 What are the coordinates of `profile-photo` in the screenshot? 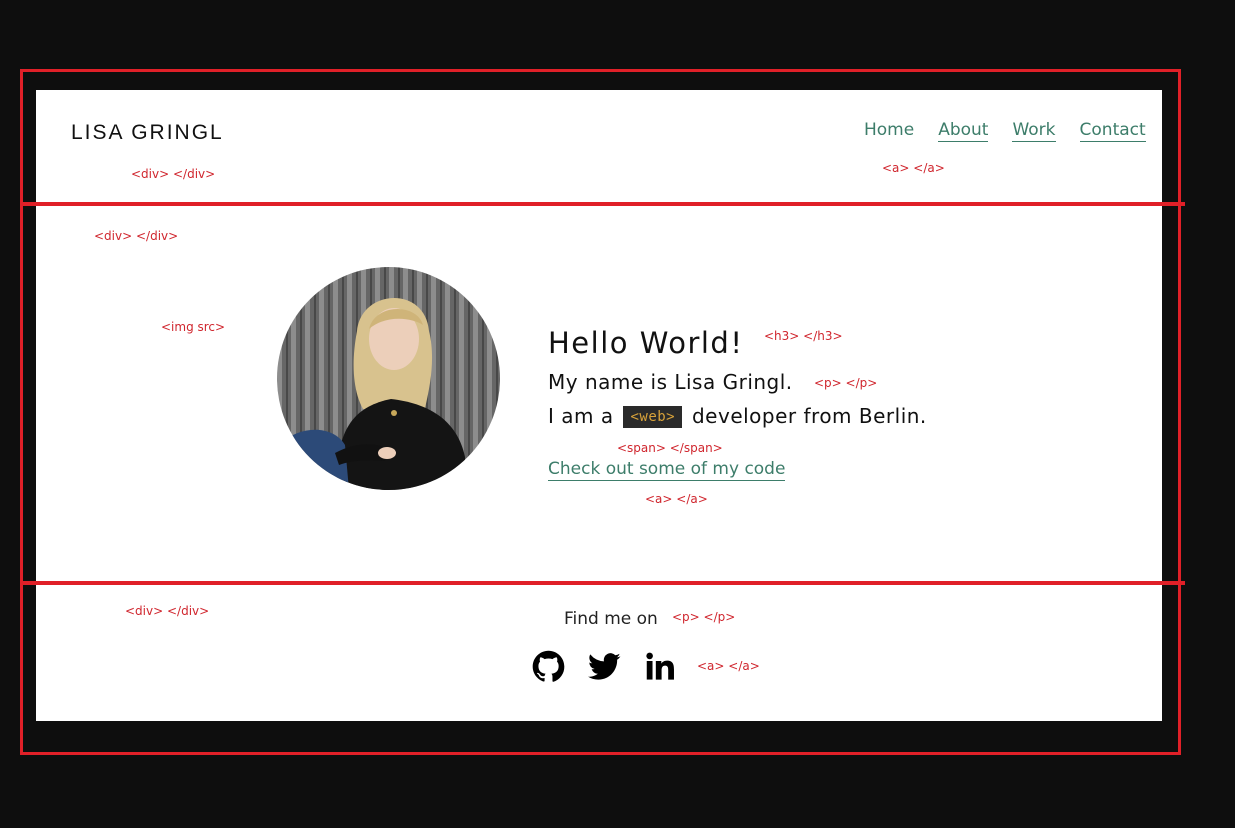 It's located at (388, 378).